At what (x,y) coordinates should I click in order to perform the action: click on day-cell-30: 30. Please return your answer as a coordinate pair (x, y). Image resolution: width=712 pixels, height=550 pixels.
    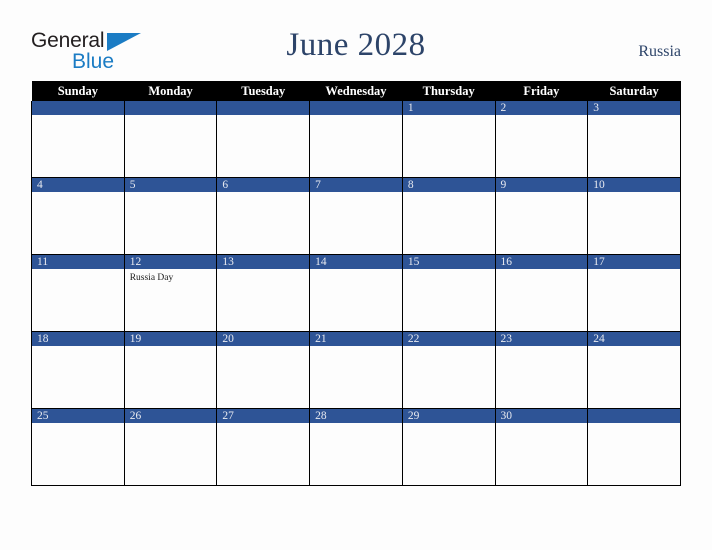
    Looking at the image, I should click on (541, 447).